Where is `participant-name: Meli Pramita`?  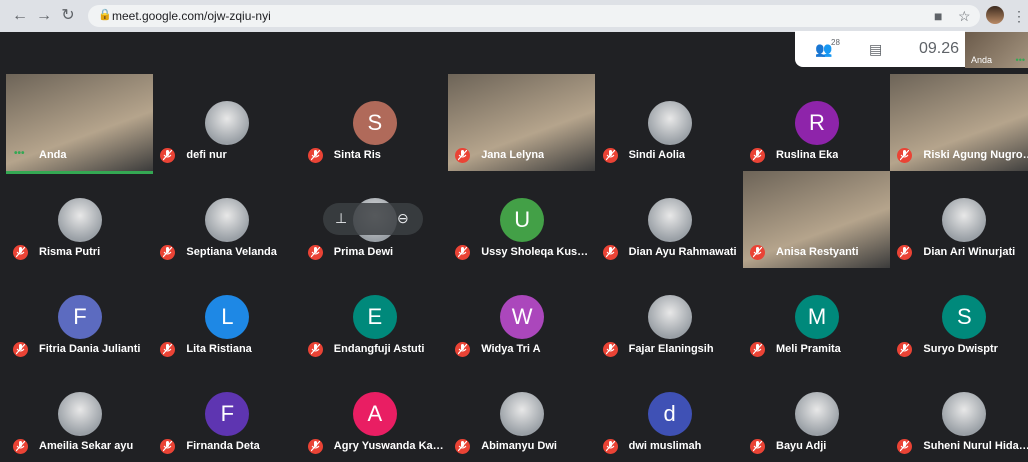
participant-name: Meli Pramita is located at coordinates (808, 349).